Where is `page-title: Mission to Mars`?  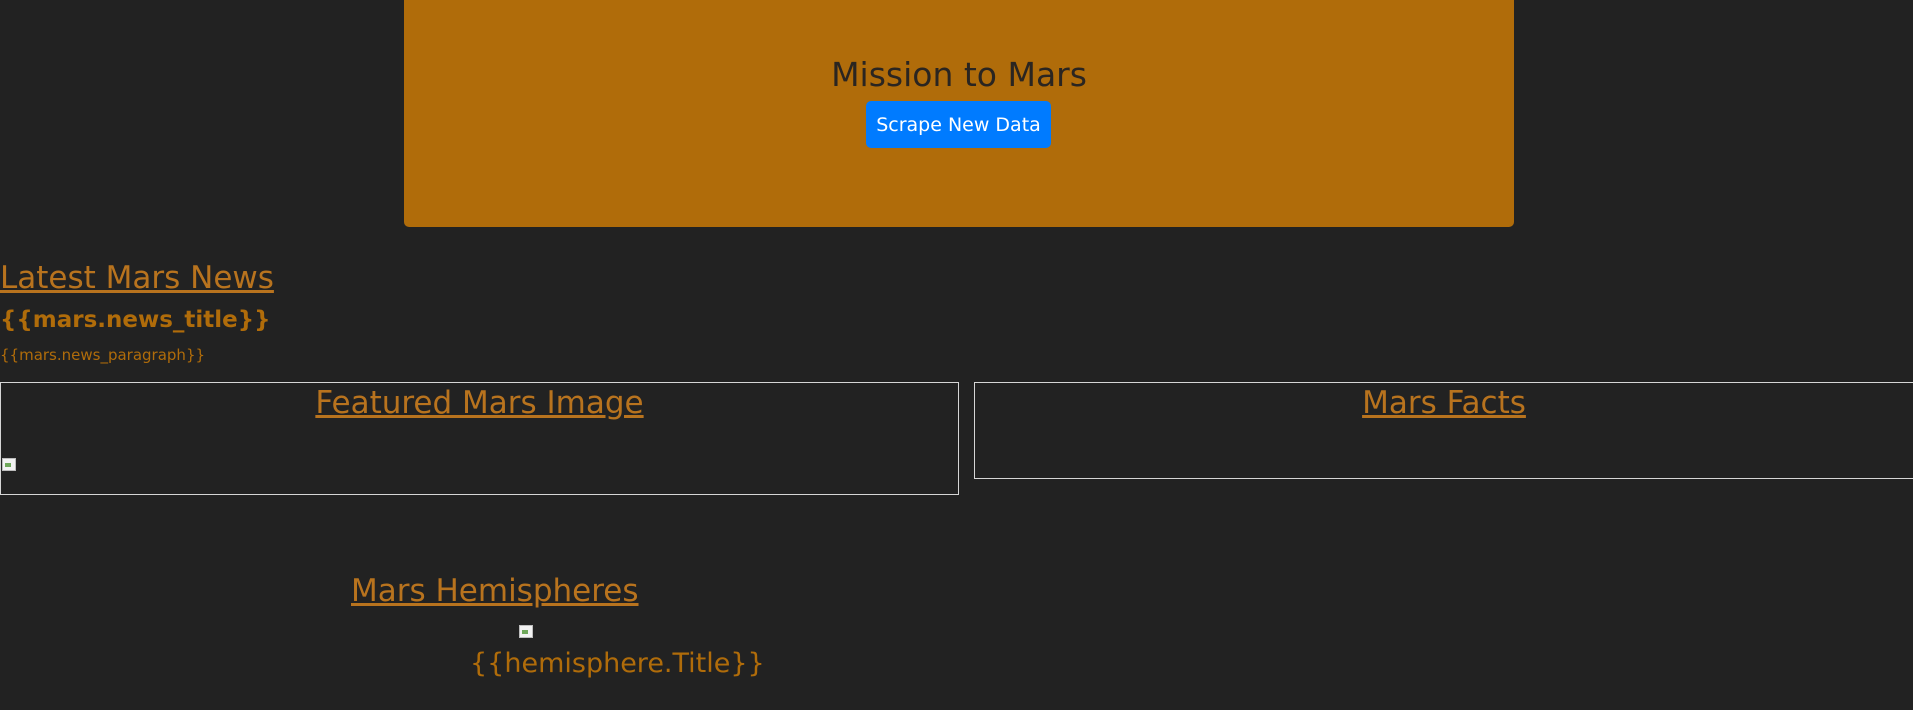
page-title: Mission to Mars is located at coordinates (959, 74).